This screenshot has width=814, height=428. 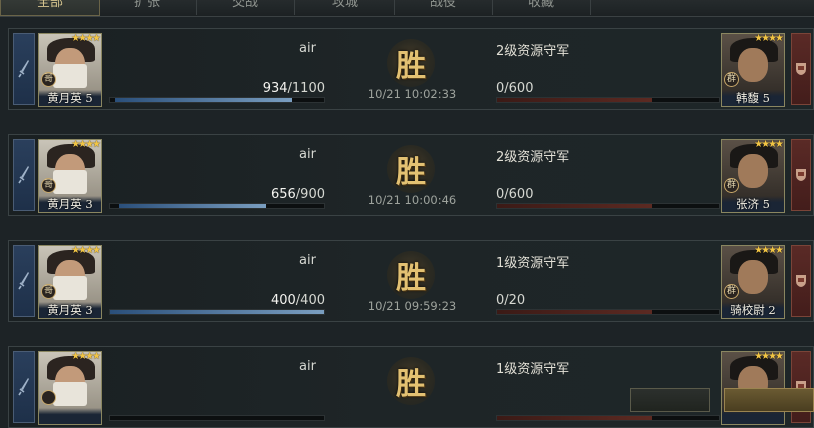 What do you see at coordinates (412, 306) in the screenshot?
I see `battle-time: 10/21 09:59:23` at bounding box center [412, 306].